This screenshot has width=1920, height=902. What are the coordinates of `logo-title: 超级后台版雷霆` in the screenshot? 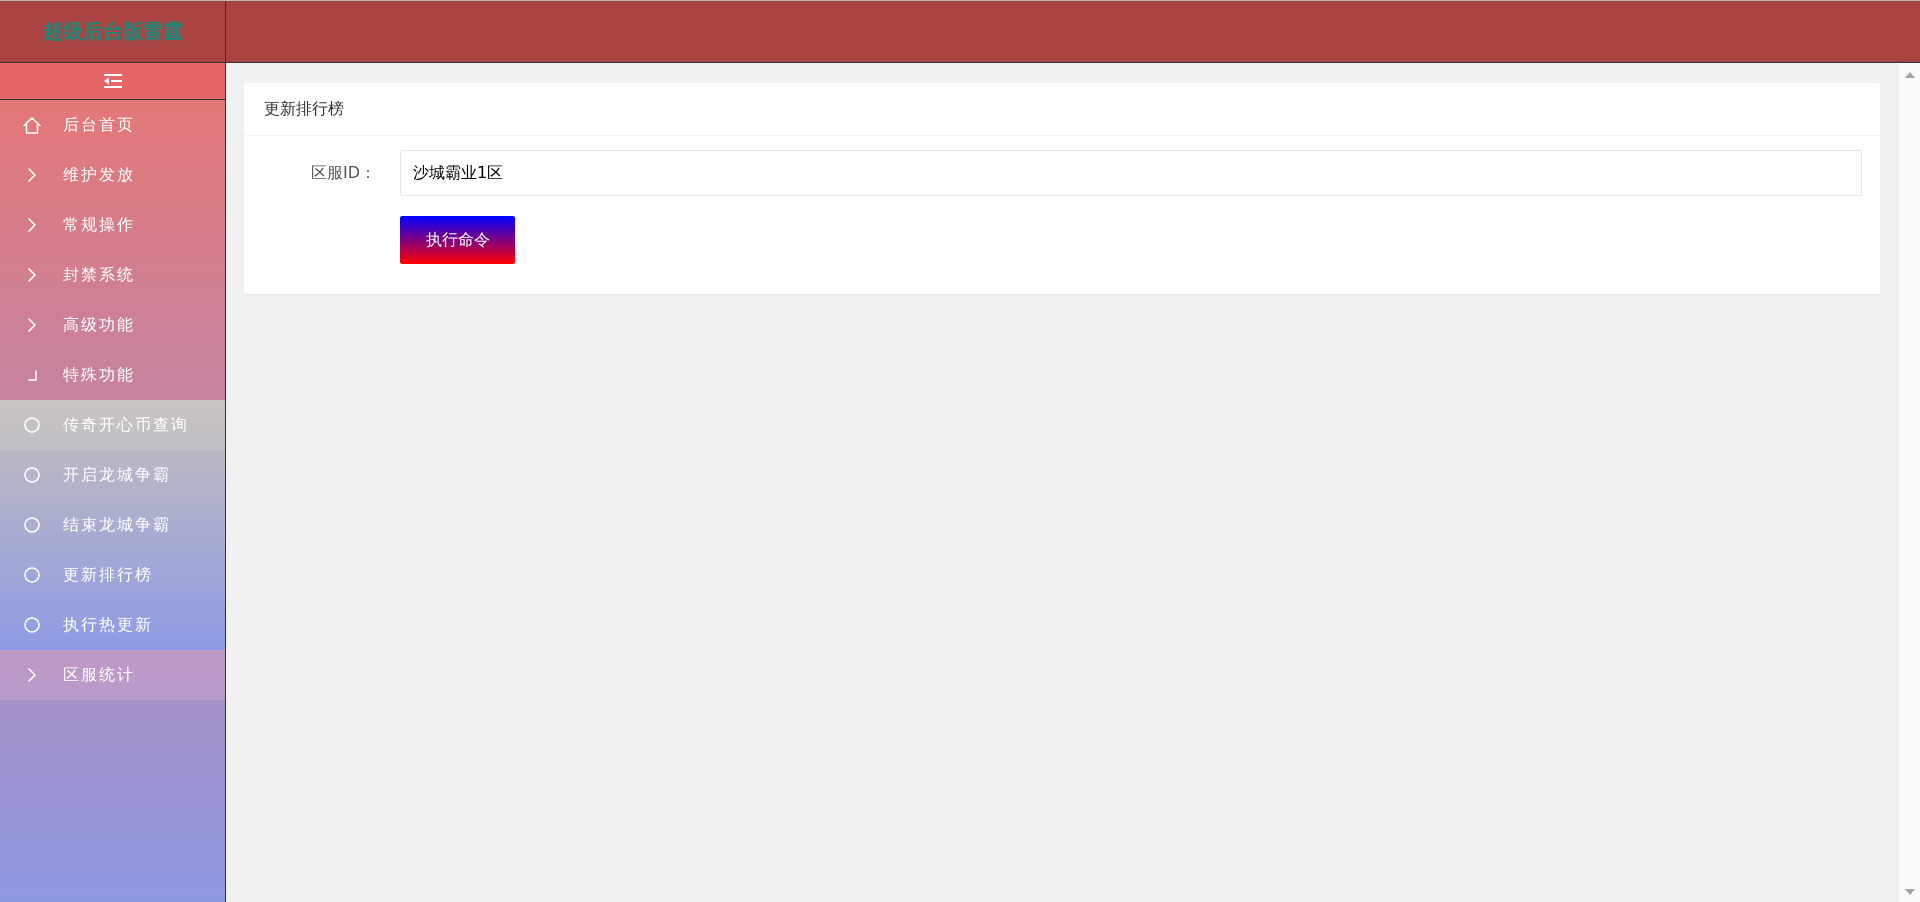 It's located at (113, 31).